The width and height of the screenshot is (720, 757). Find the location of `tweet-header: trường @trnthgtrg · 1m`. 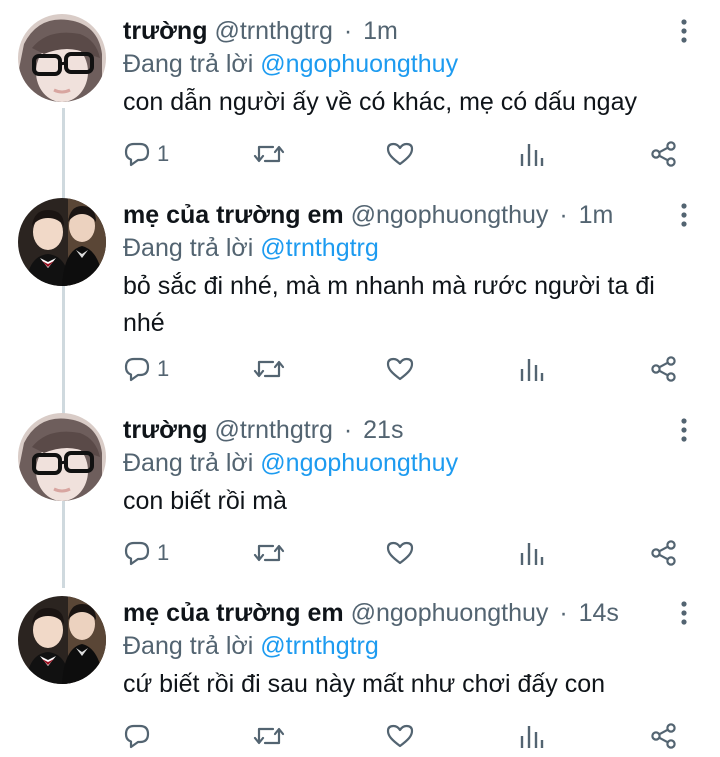

tweet-header: trường @trnthgtrg · 1m is located at coordinates (391, 31).